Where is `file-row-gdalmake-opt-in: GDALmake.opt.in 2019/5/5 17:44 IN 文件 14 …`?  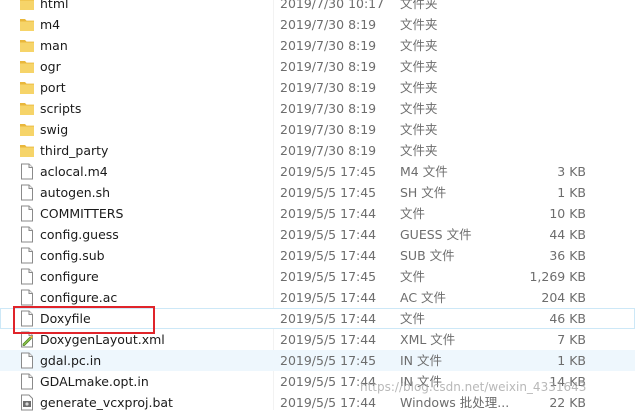
file-row-gdalmake-opt-in: GDALmake.opt.in 2019/5/5 17:44 IN 文件 14 … is located at coordinates (317, 381).